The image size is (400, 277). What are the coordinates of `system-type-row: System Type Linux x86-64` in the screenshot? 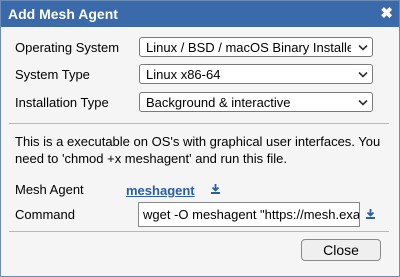 It's located at (201, 75).